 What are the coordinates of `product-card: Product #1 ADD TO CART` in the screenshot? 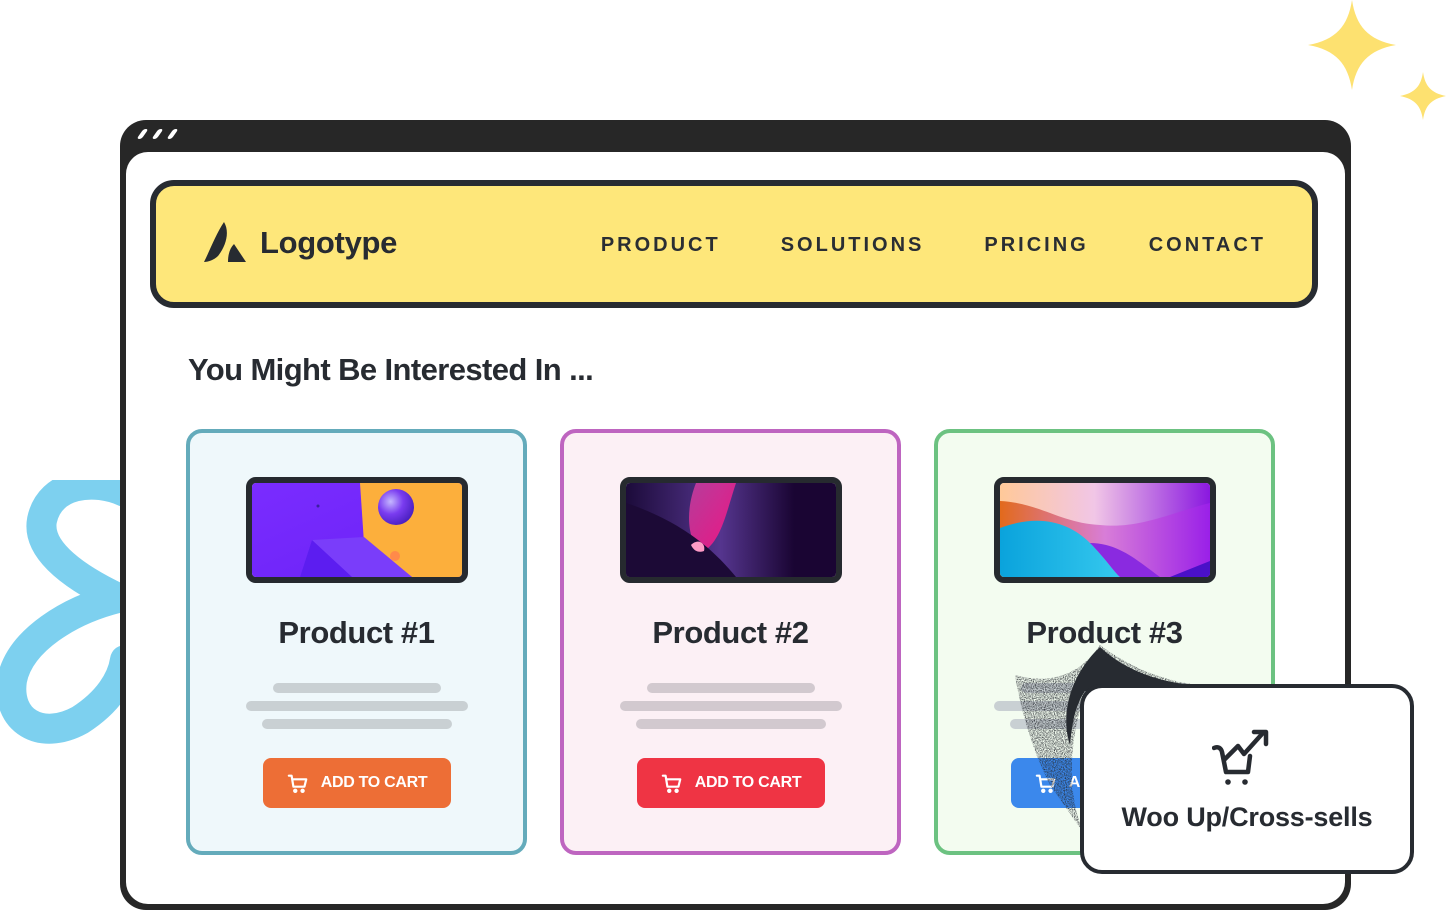 It's located at (356, 642).